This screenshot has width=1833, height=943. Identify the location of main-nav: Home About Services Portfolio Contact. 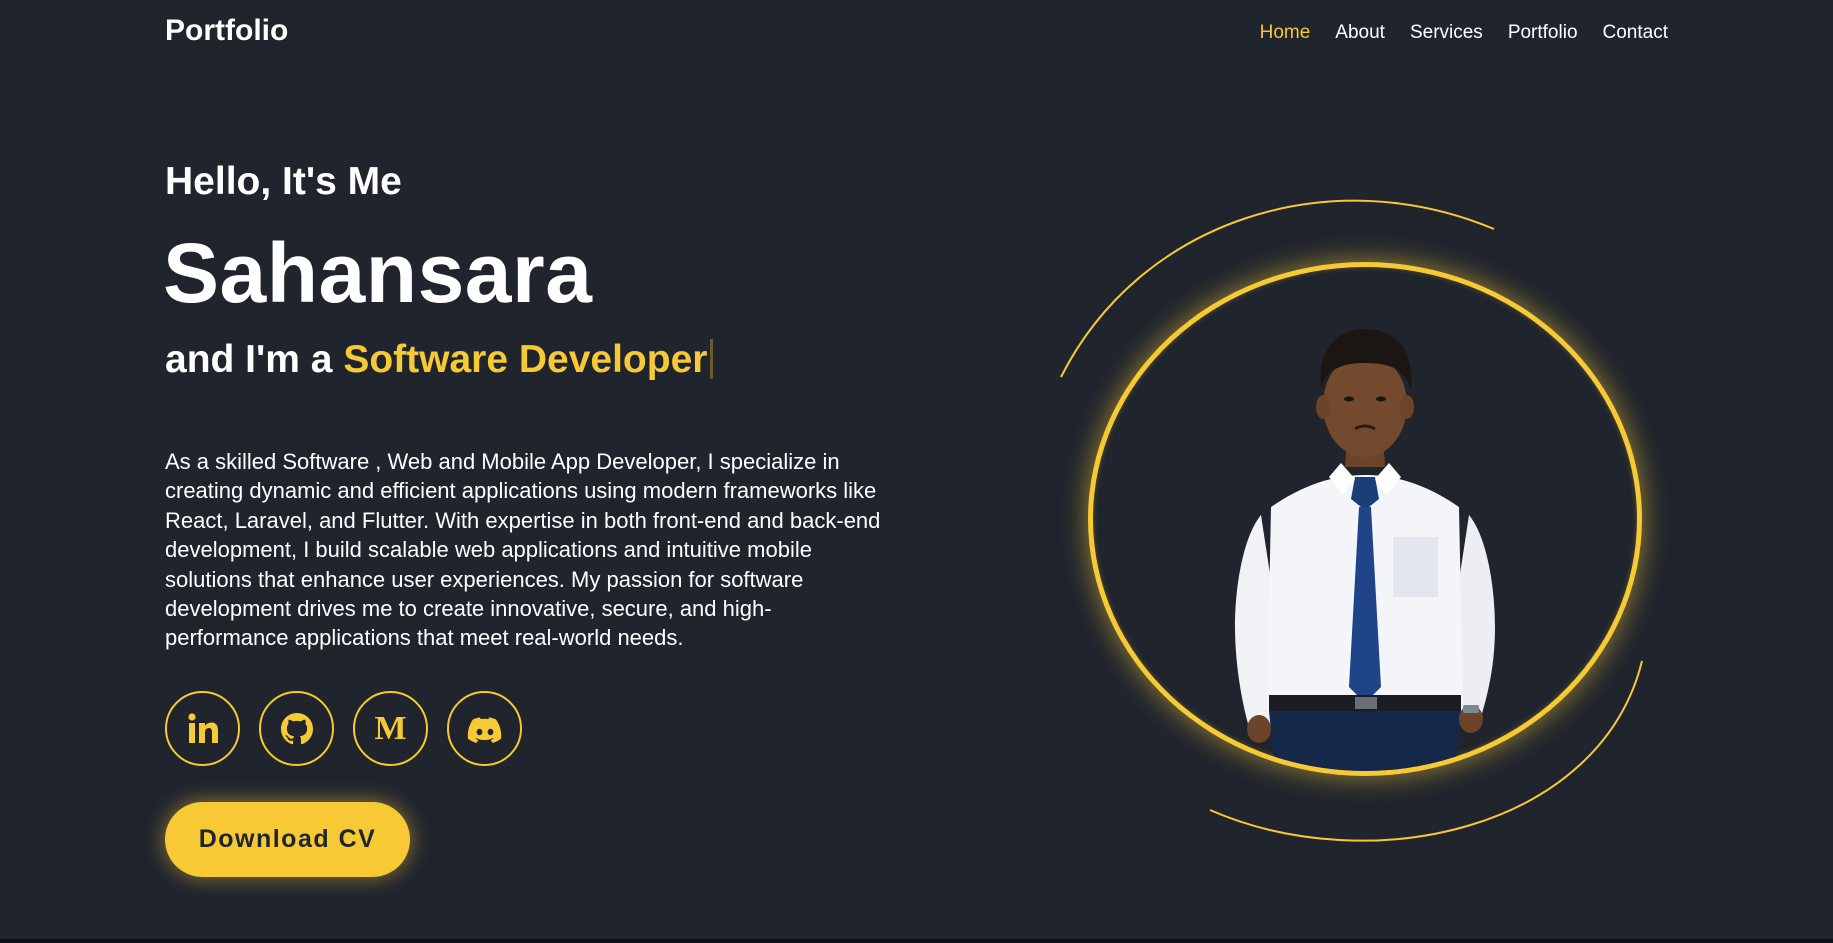
(1464, 33).